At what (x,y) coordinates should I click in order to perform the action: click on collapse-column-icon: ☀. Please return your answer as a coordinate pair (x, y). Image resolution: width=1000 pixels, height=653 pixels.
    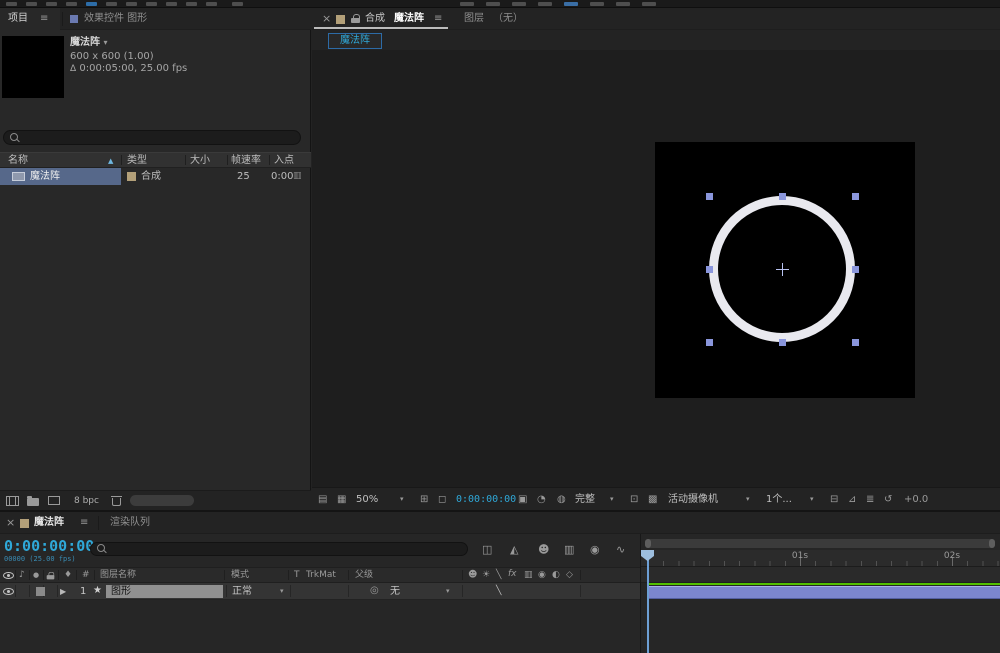
    Looking at the image, I should click on (486, 575).